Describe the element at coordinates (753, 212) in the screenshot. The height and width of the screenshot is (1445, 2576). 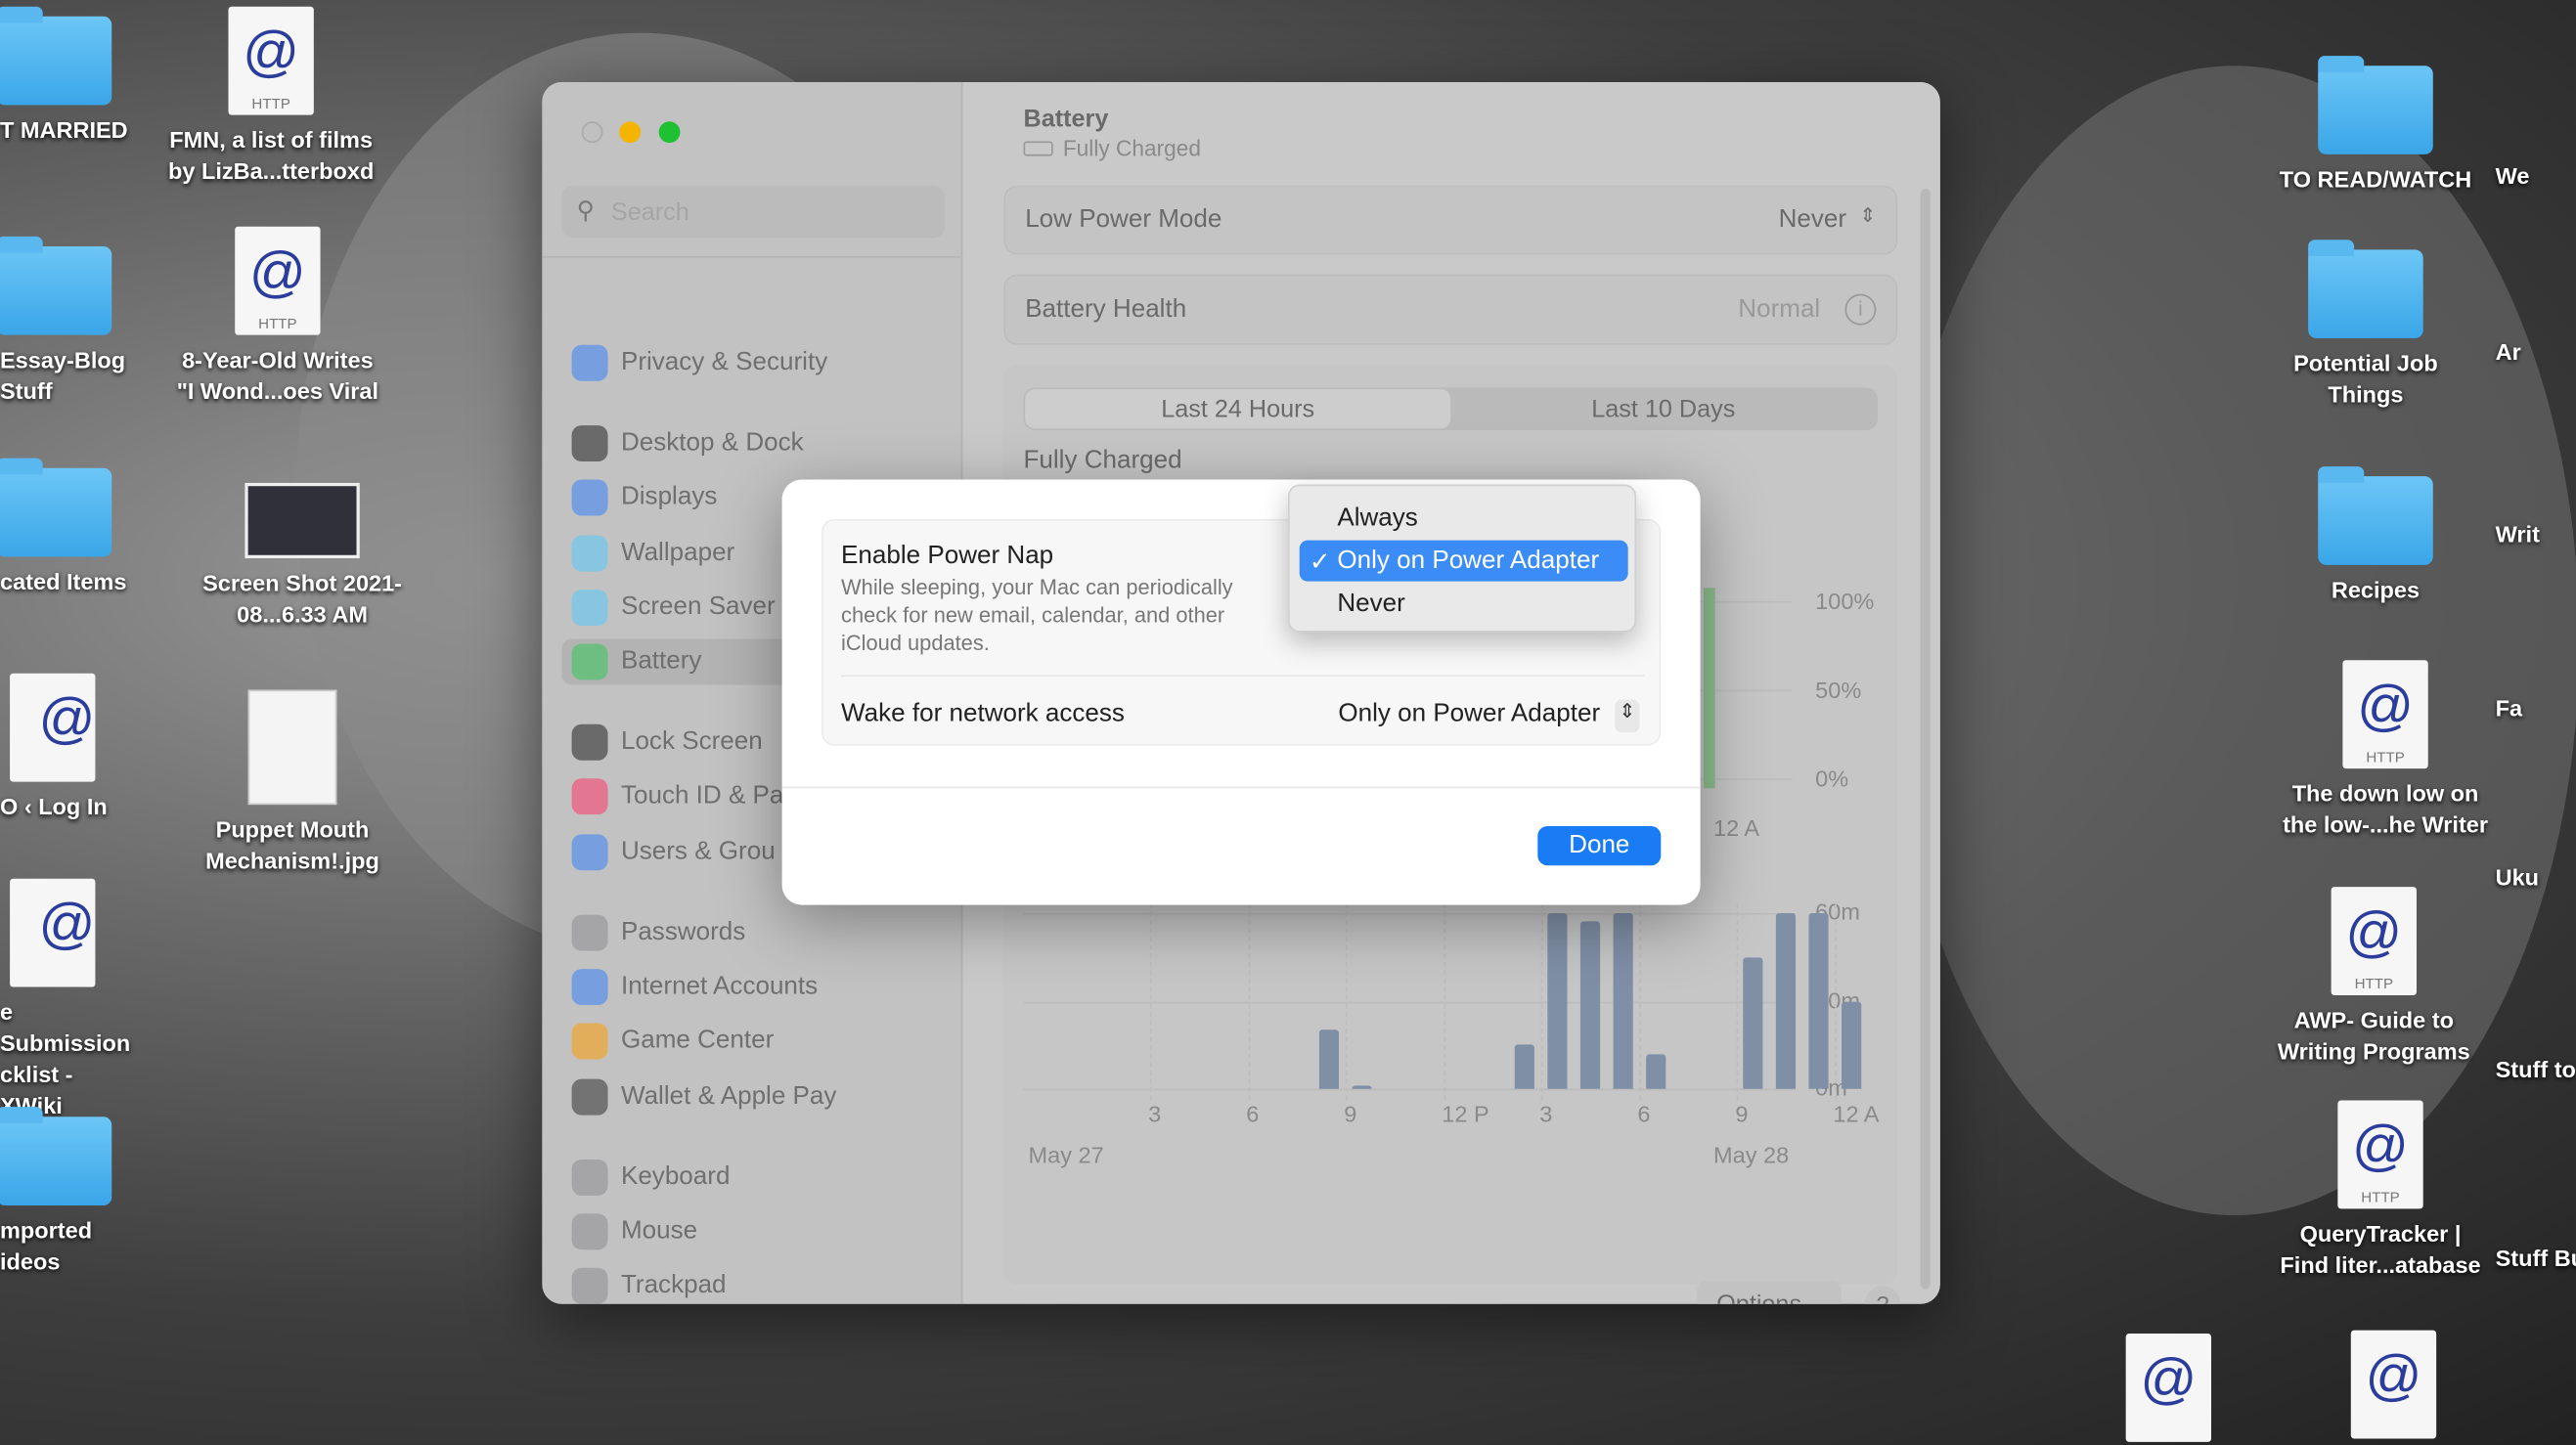
I see `search-input: ⚲ Search` at that location.